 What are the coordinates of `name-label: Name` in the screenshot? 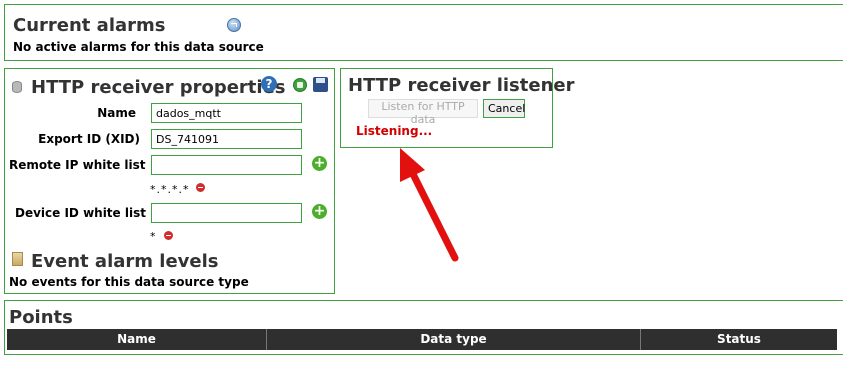 It's located at (116, 113).